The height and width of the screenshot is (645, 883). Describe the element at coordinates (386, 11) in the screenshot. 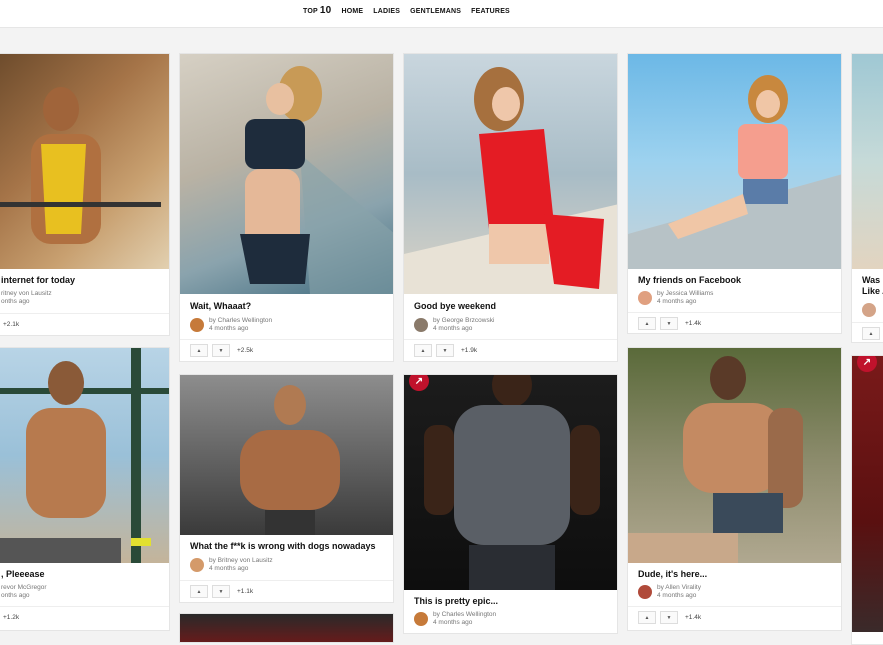

I see `nav-ladies: LADIES` at that location.